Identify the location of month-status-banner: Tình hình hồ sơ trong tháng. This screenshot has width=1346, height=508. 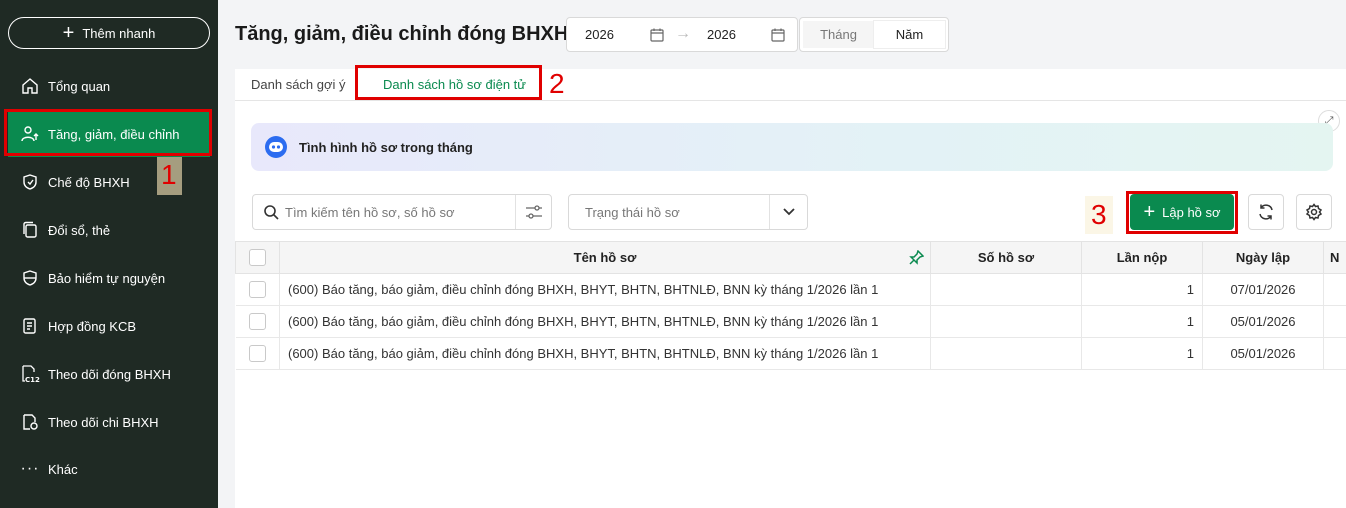
(792, 147).